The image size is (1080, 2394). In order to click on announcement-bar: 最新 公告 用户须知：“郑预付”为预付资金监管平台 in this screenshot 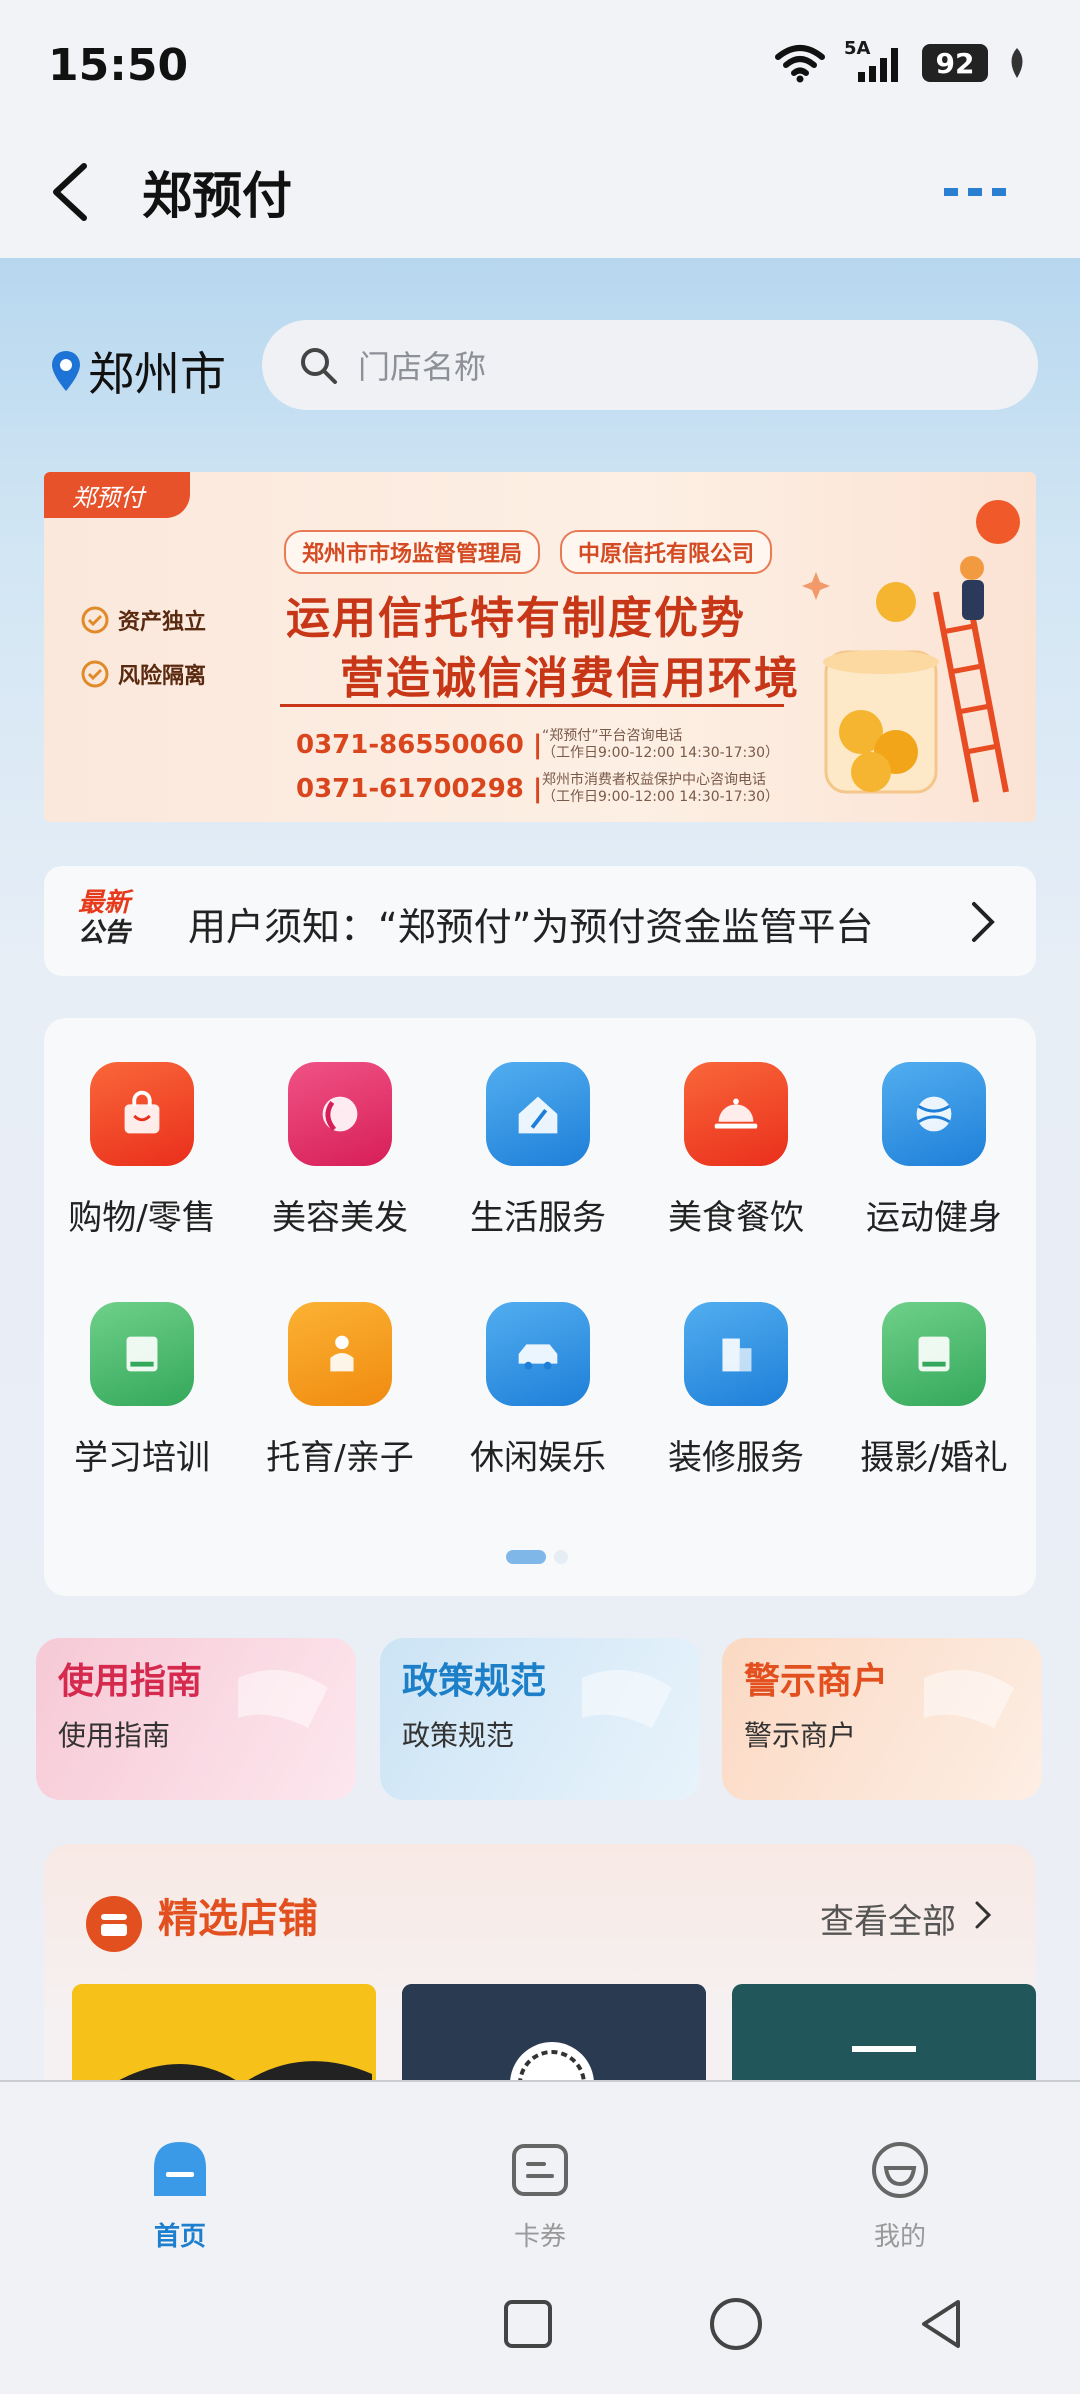, I will do `click(540, 921)`.